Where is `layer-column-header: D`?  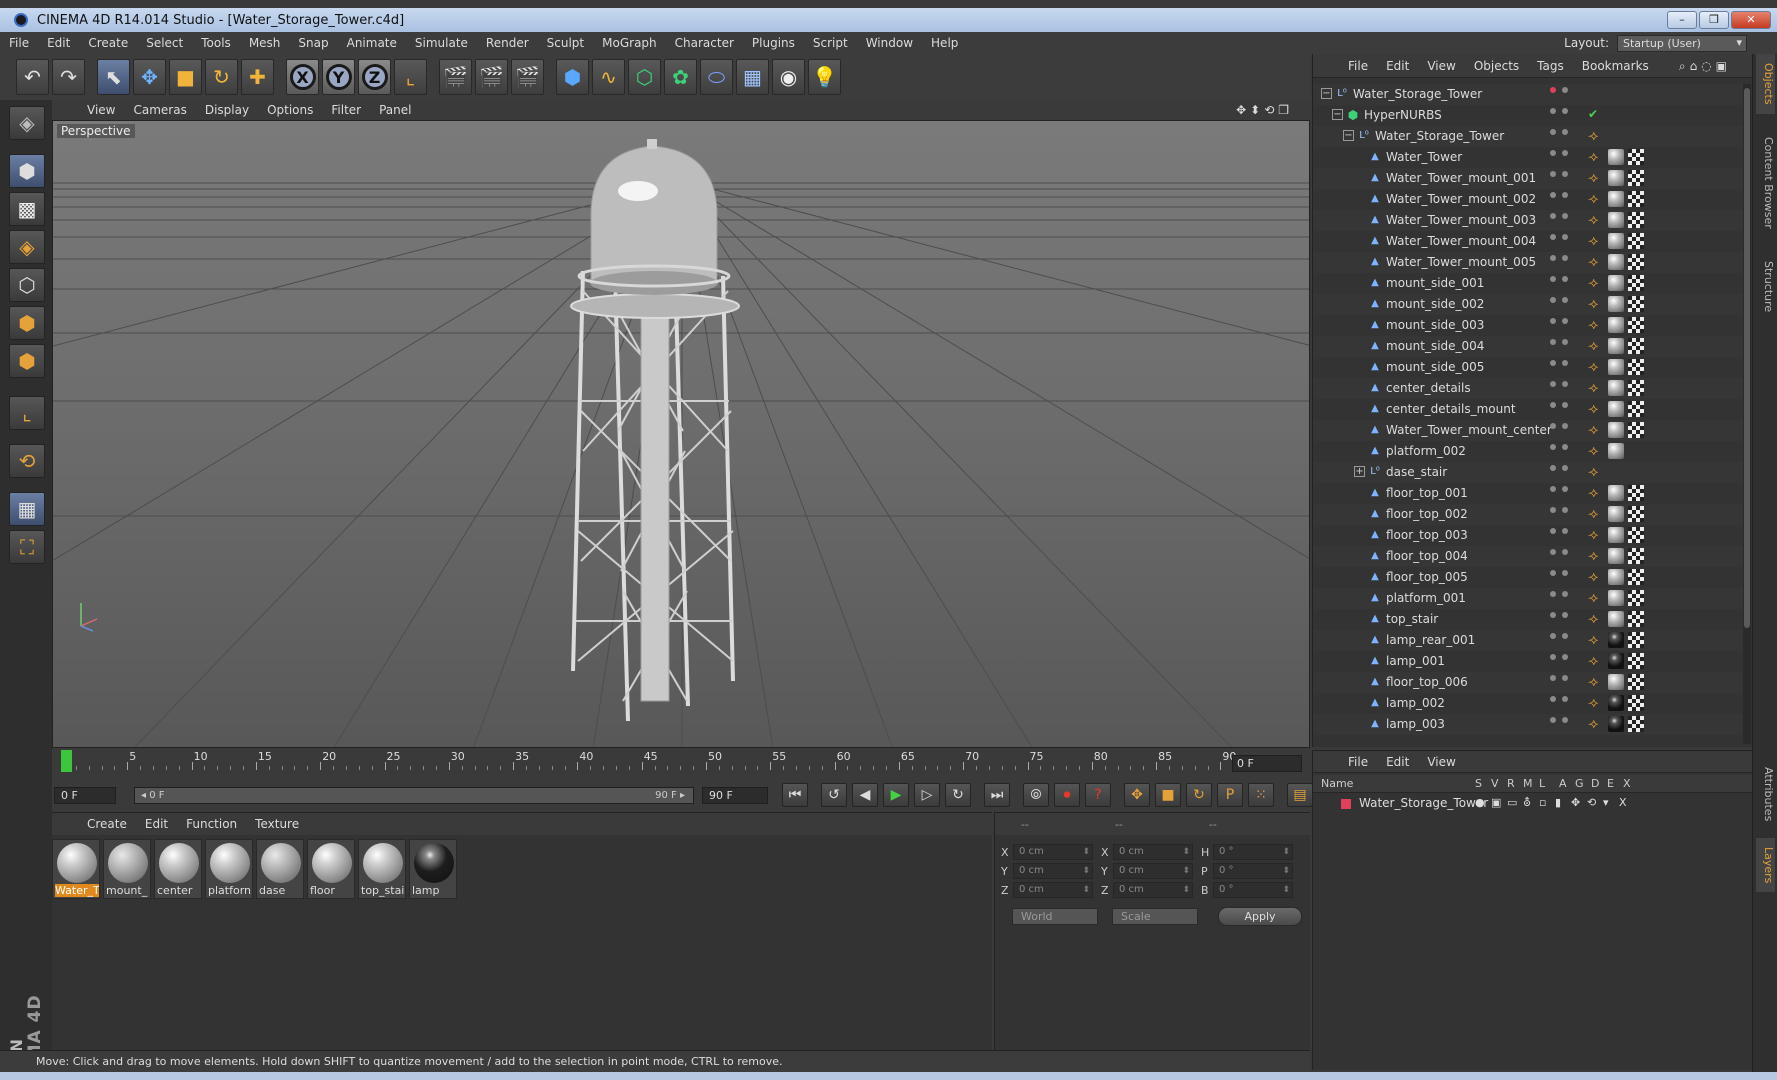
layer-column-header: D is located at coordinates (1595, 783).